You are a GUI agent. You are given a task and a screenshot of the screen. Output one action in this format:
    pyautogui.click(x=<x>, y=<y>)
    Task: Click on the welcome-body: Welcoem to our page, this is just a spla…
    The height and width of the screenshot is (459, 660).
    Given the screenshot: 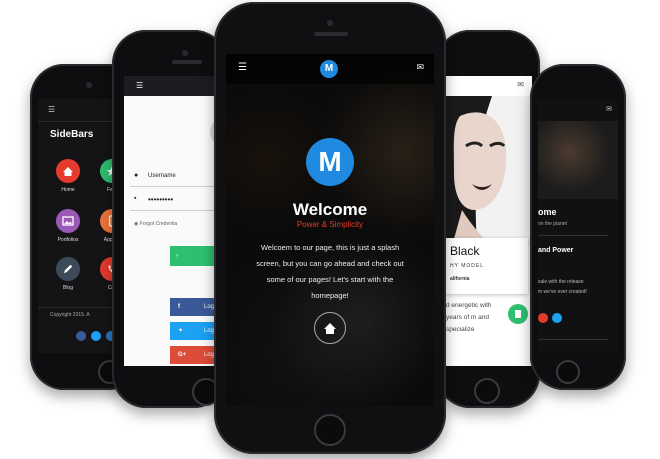 What is the action you would take?
    pyautogui.click(x=330, y=271)
    